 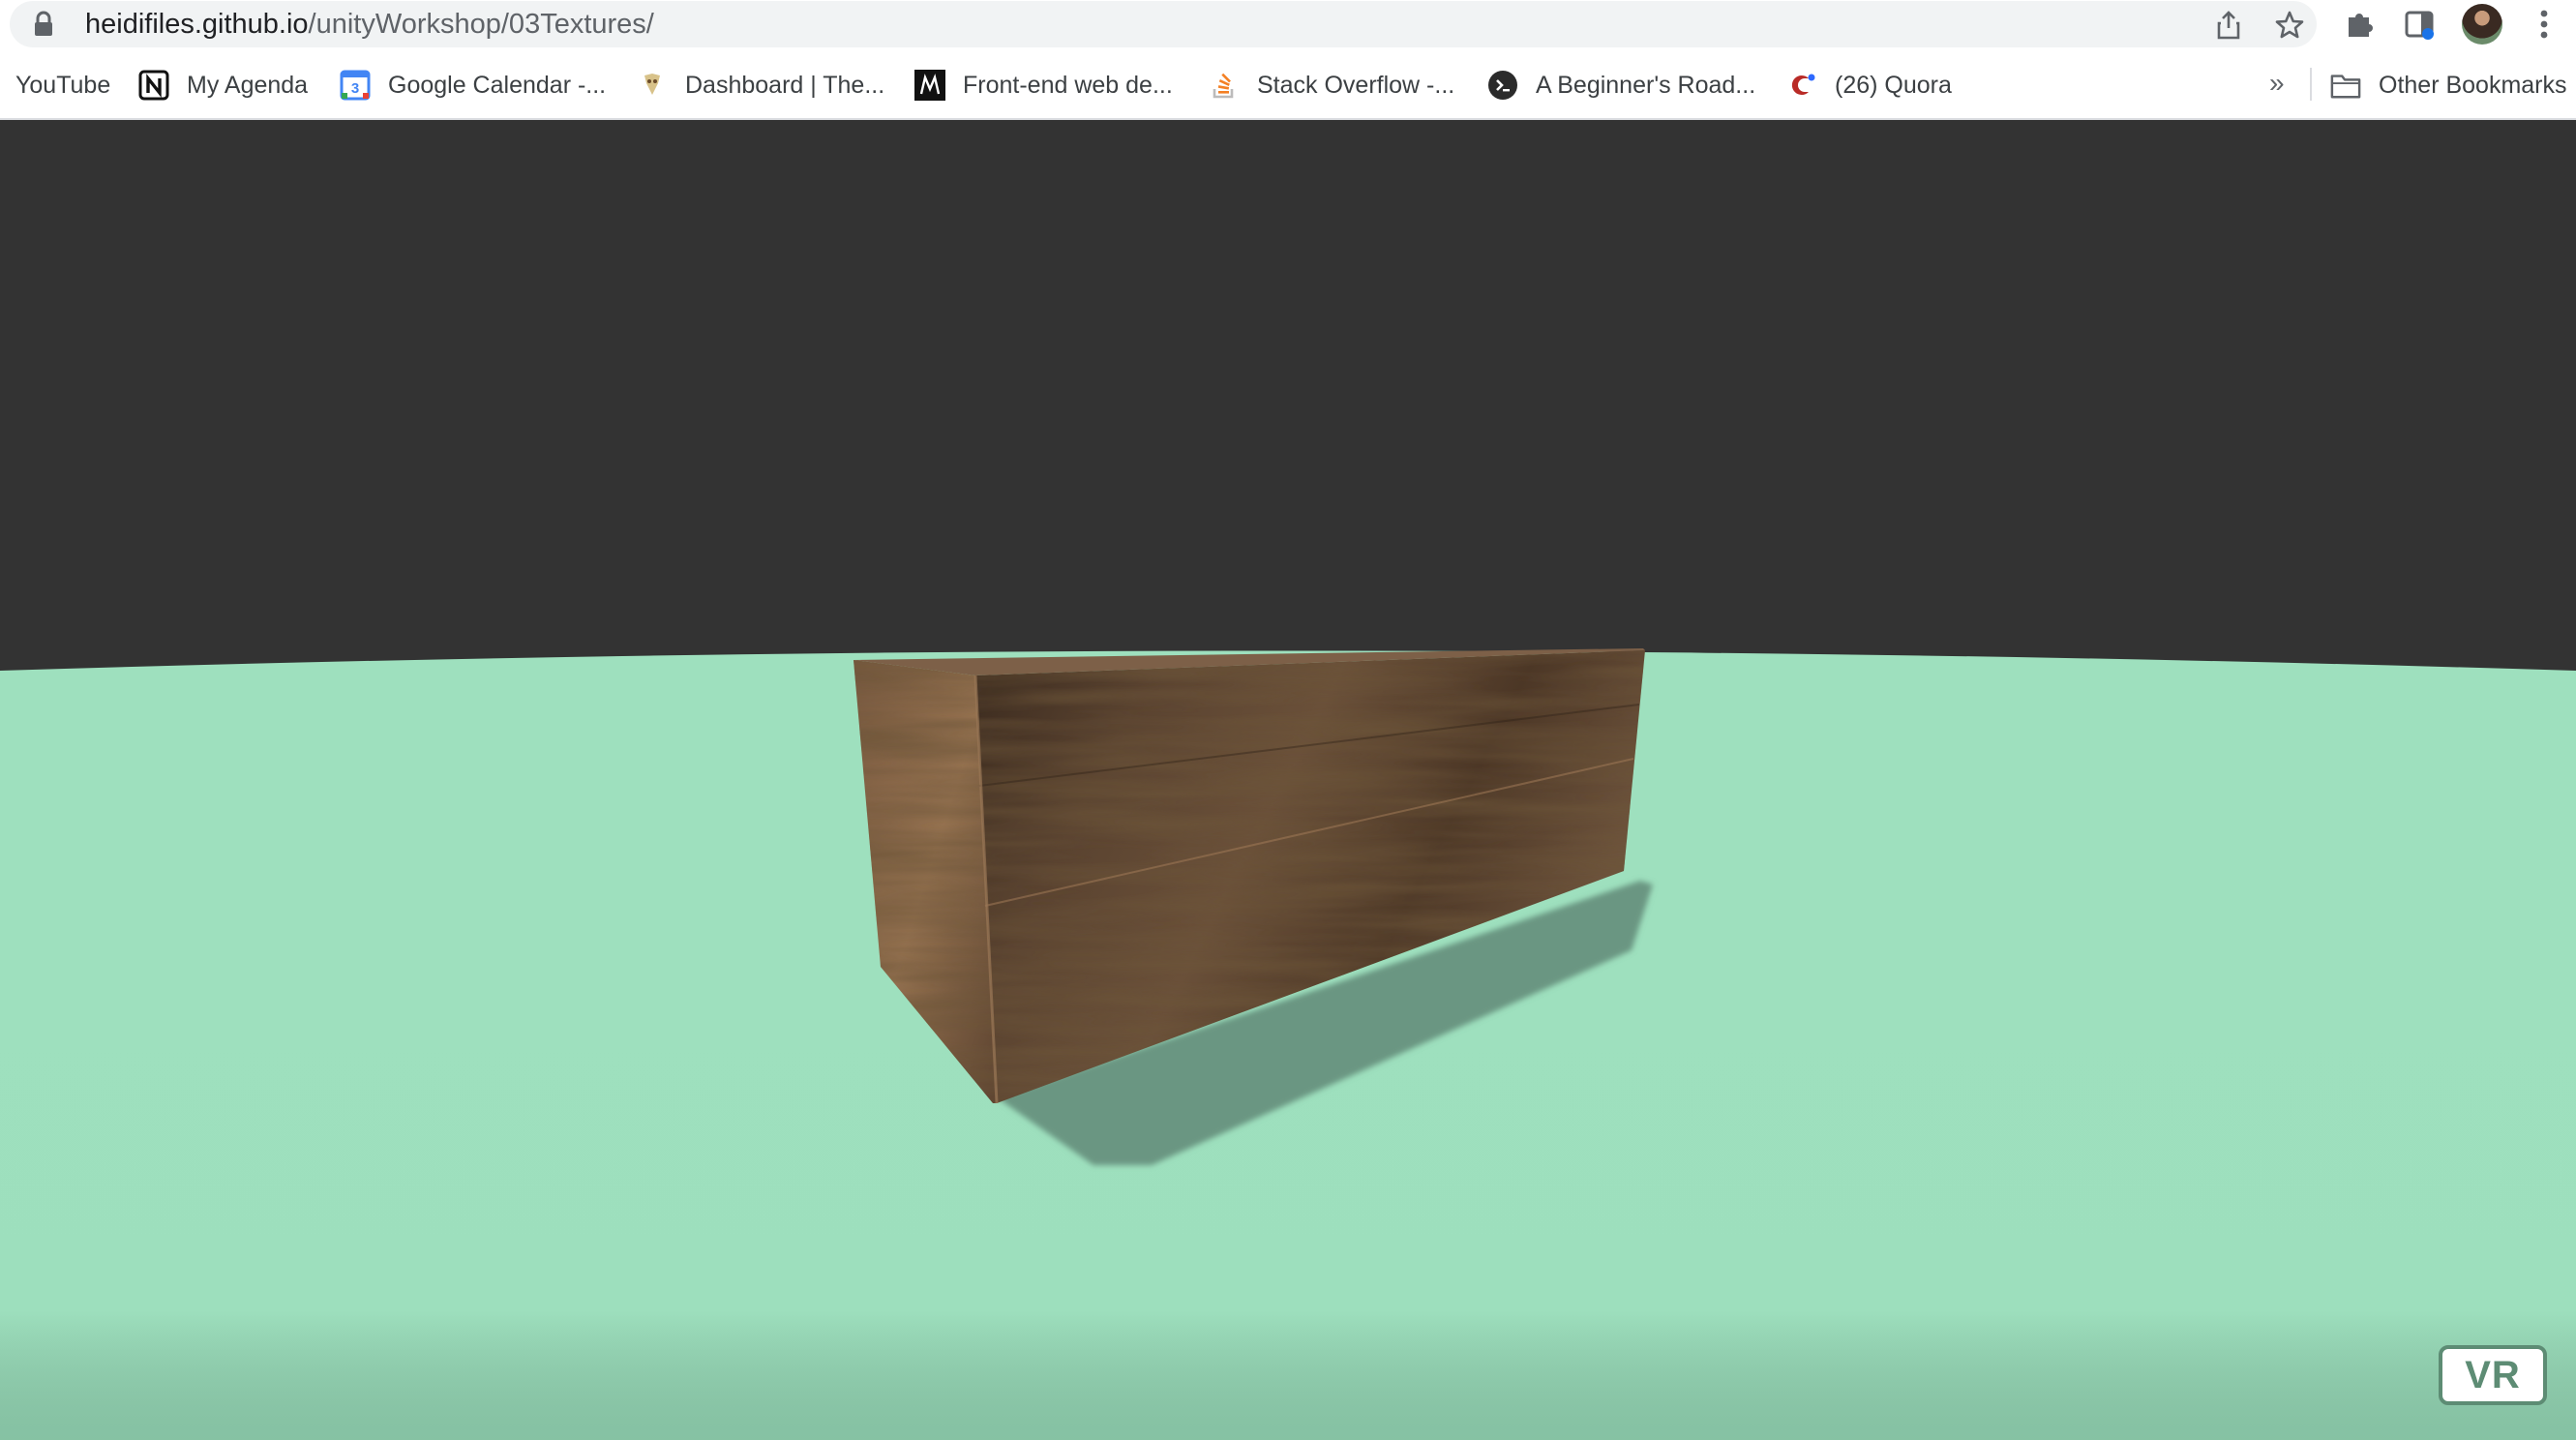 I want to click on star-icon, so click(x=2289, y=26).